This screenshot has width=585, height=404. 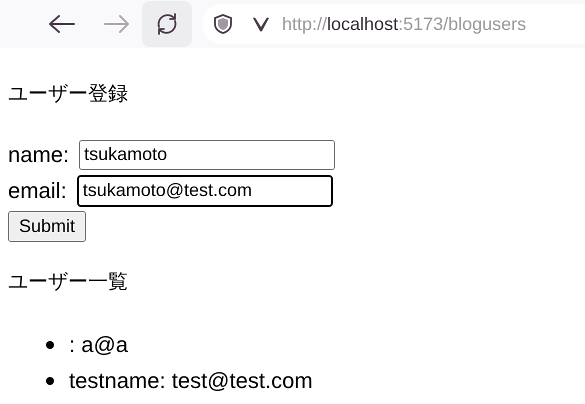 I want to click on url-text: http://localhost:5173/blogusers, so click(x=404, y=24).